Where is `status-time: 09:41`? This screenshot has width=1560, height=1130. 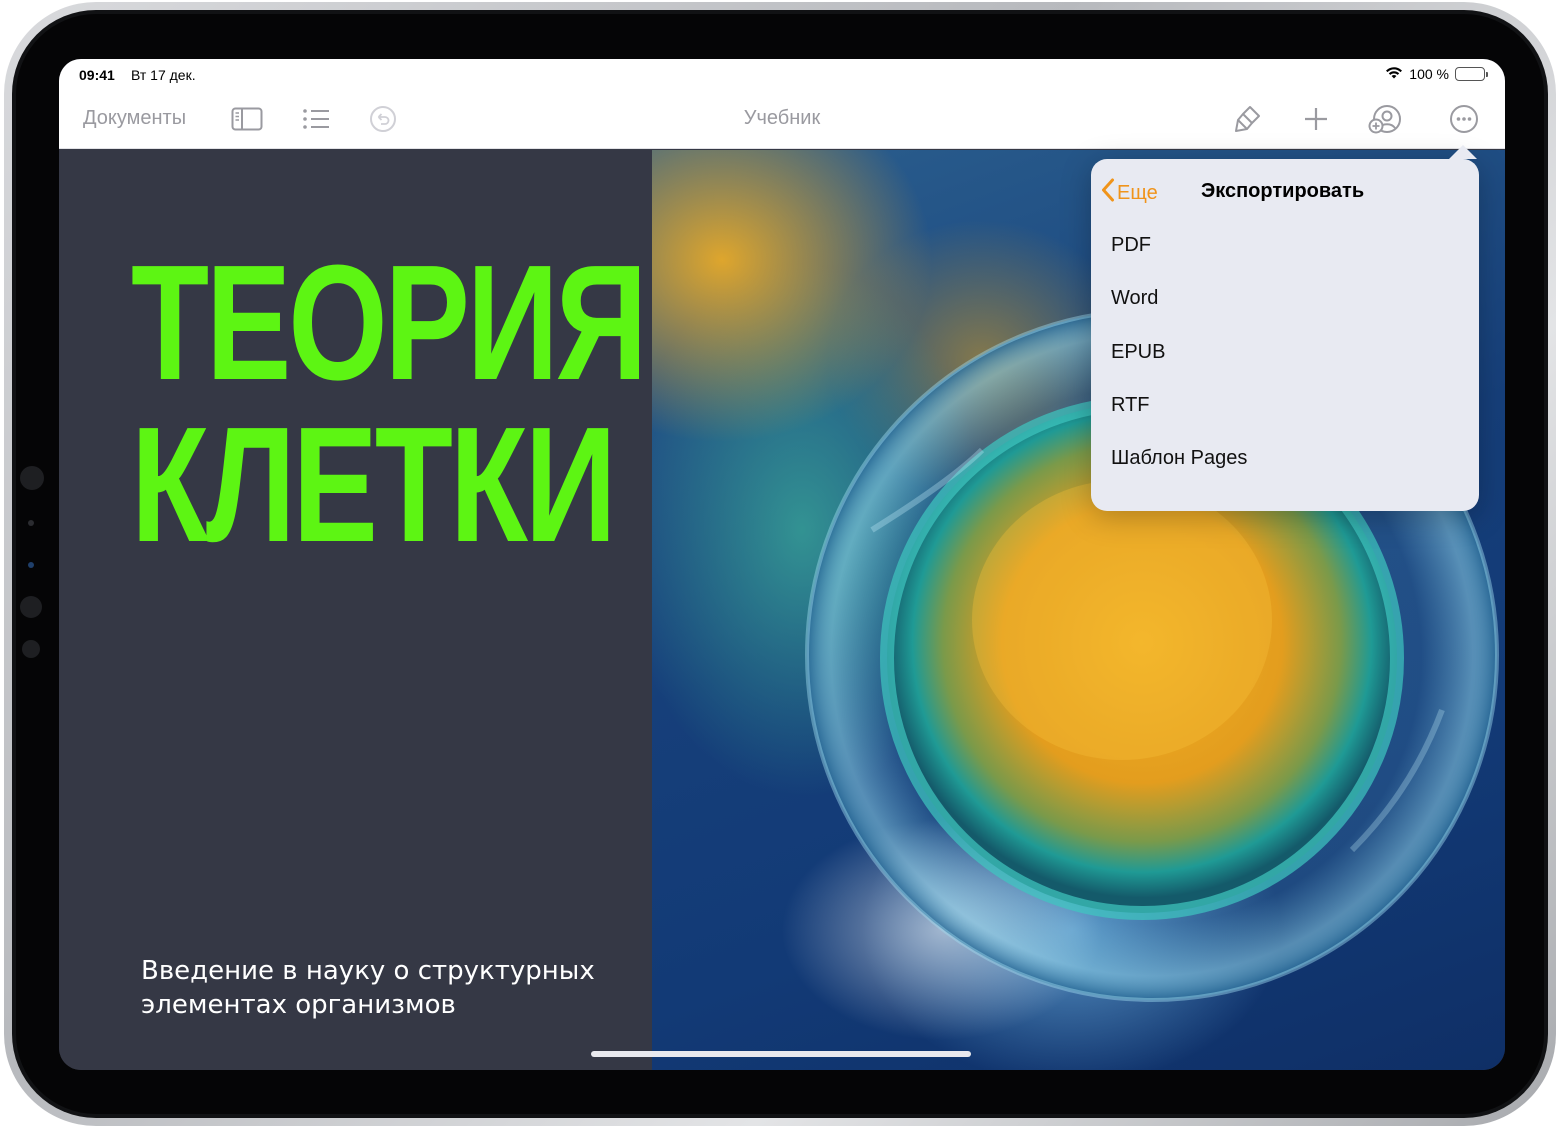
status-time: 09:41 is located at coordinates (97, 75).